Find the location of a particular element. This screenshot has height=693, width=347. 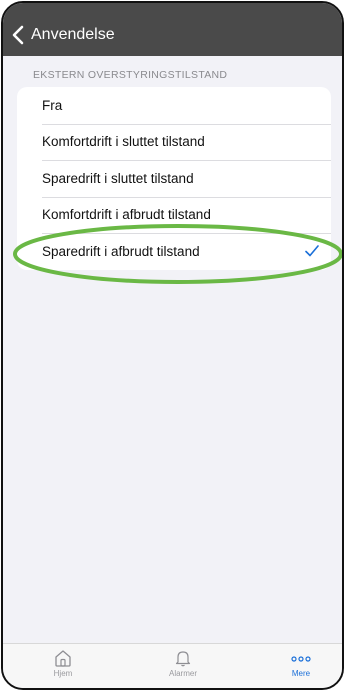

option-label: Sparedrift i afbrudt tilstand is located at coordinates (121, 251).